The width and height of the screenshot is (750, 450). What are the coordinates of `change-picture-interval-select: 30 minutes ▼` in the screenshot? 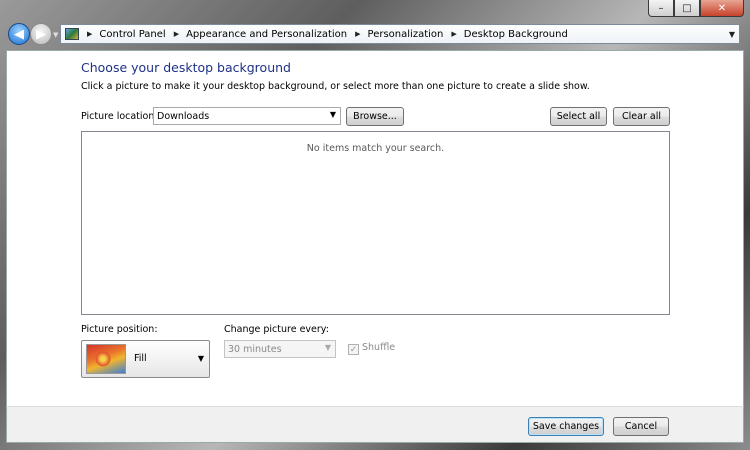 It's located at (280, 349).